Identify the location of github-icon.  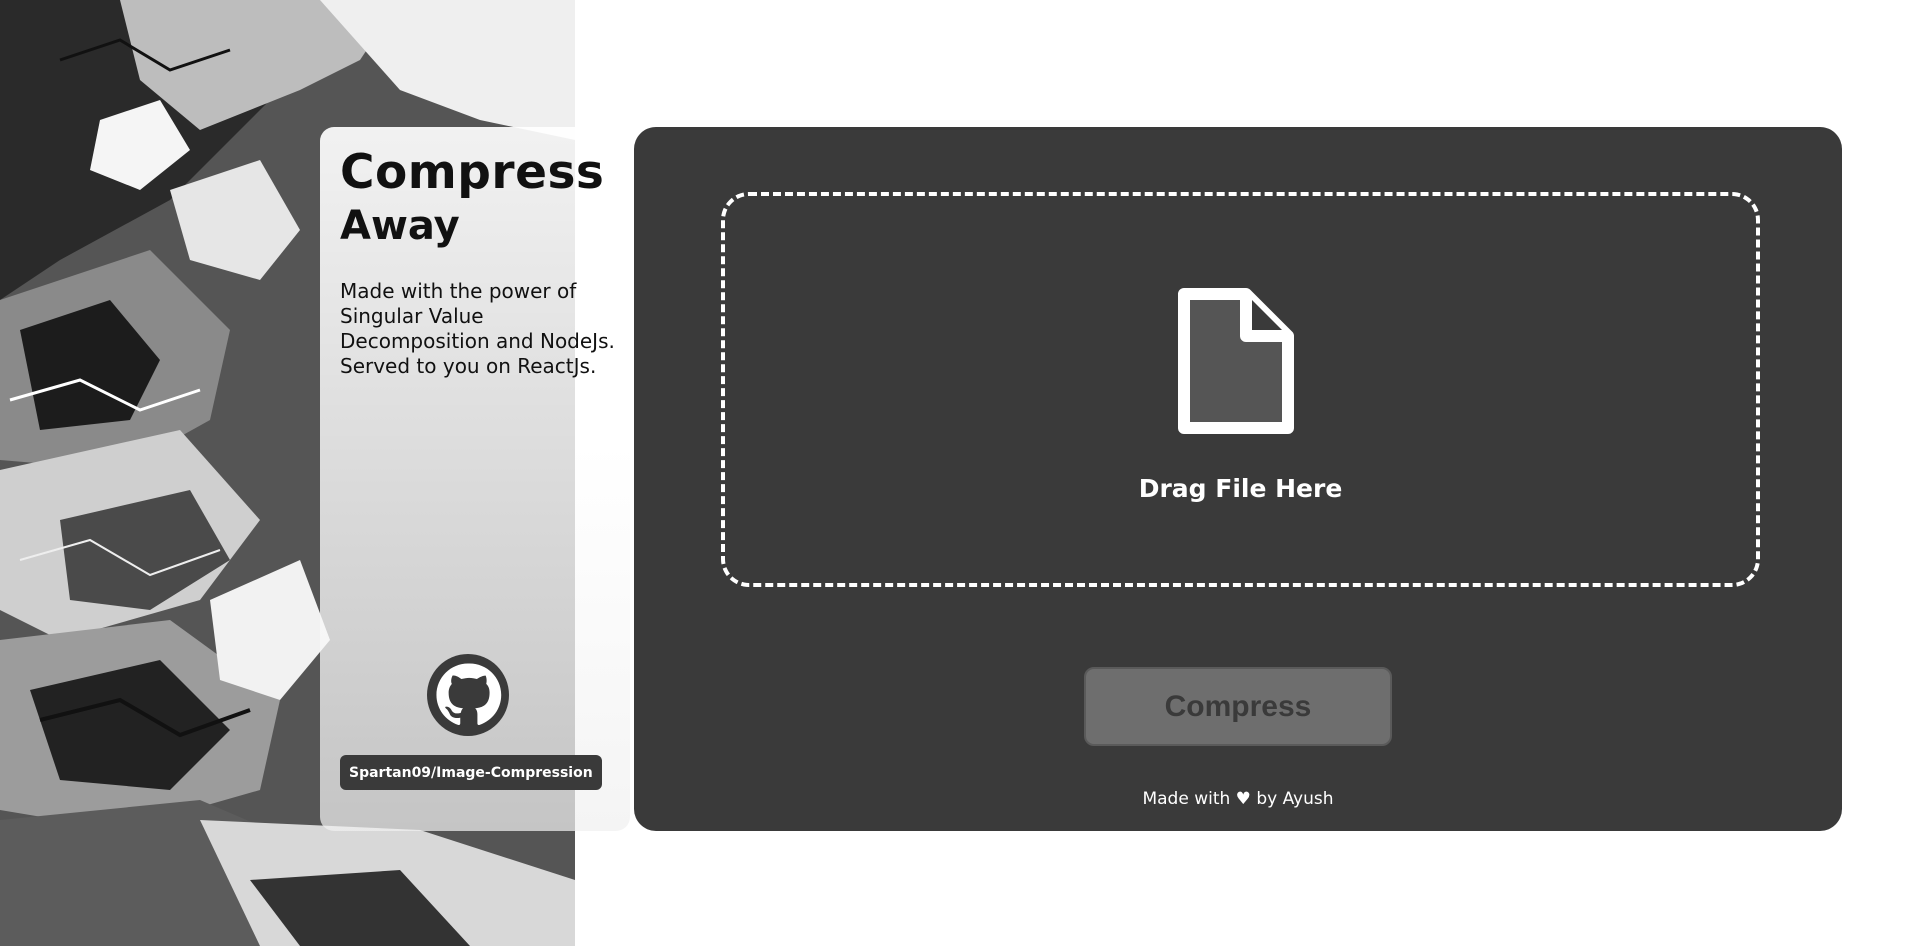
(468, 695).